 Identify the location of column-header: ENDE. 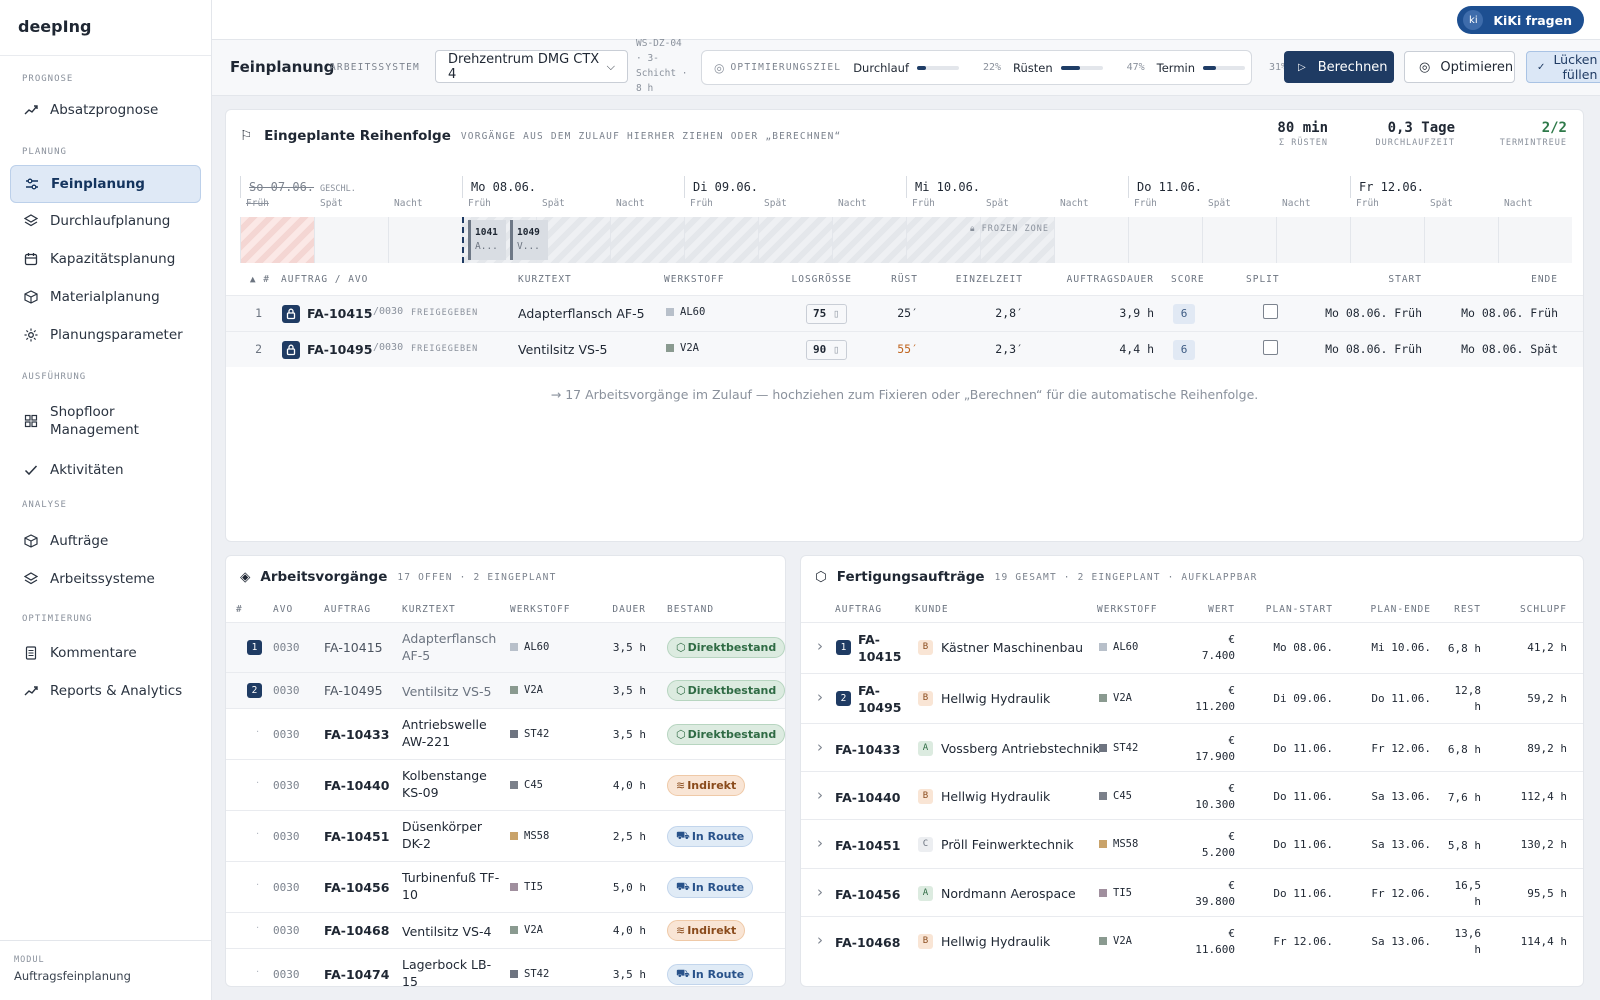
(1502, 279).